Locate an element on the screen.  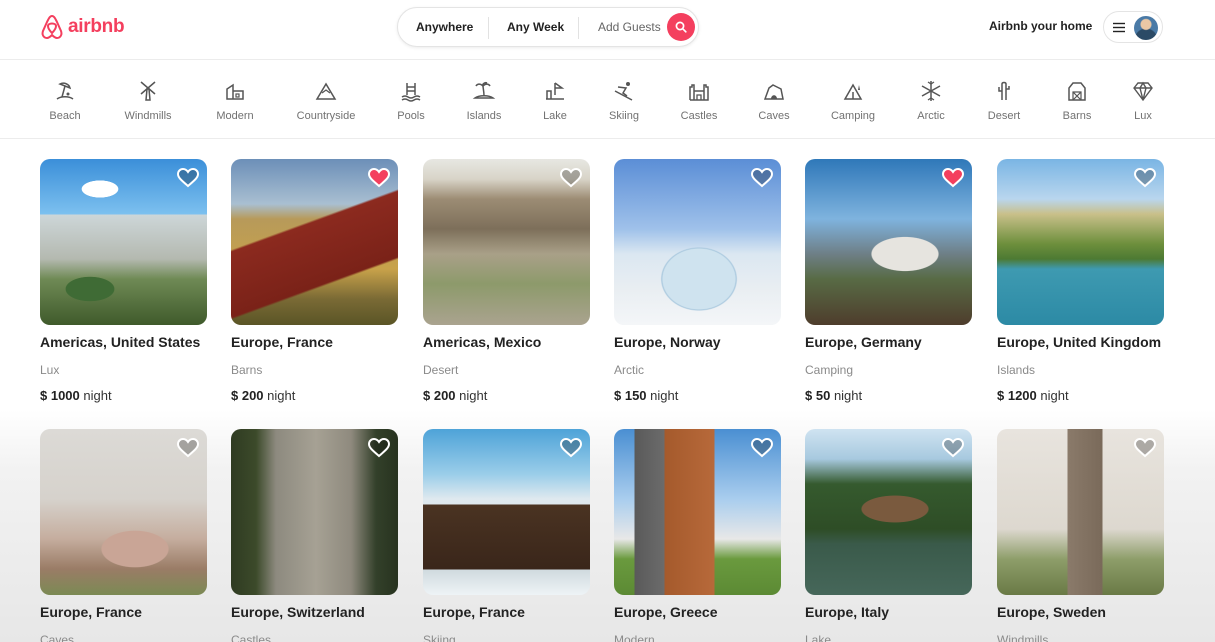
category-camping: Camping is located at coordinates (853, 100).